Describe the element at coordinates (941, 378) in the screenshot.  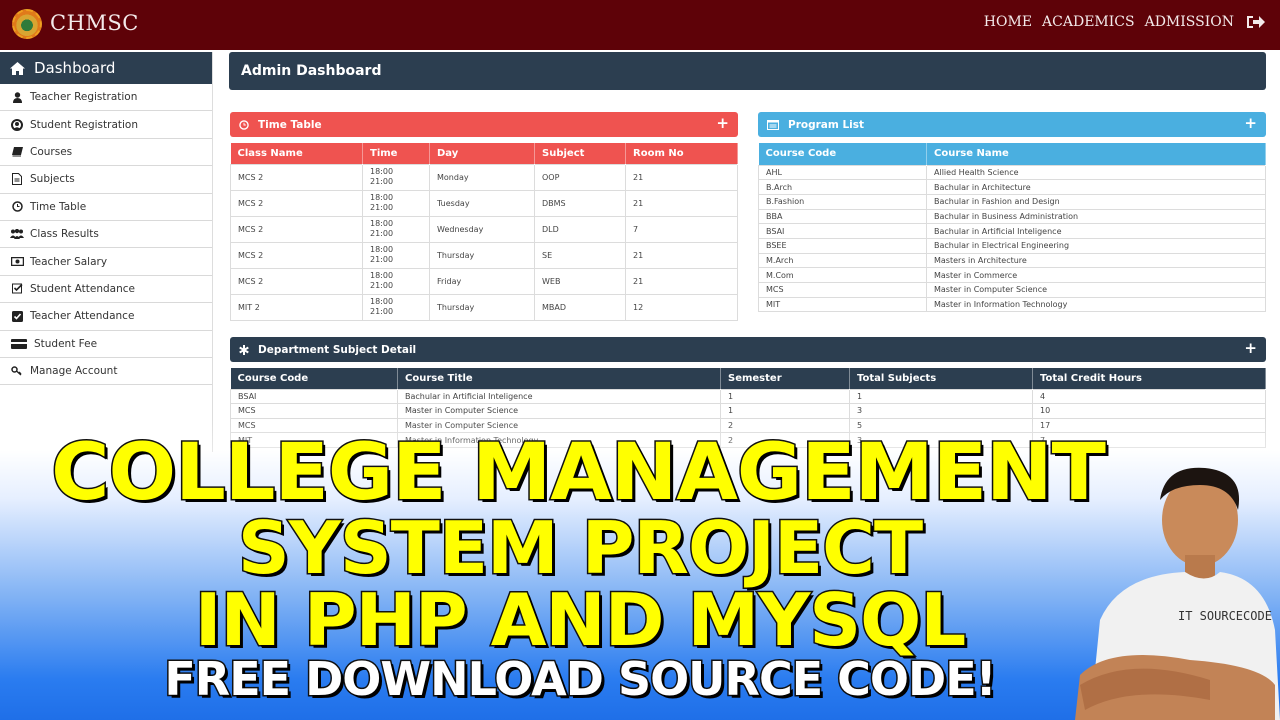
I see `column-header: Total Subjects` at that location.